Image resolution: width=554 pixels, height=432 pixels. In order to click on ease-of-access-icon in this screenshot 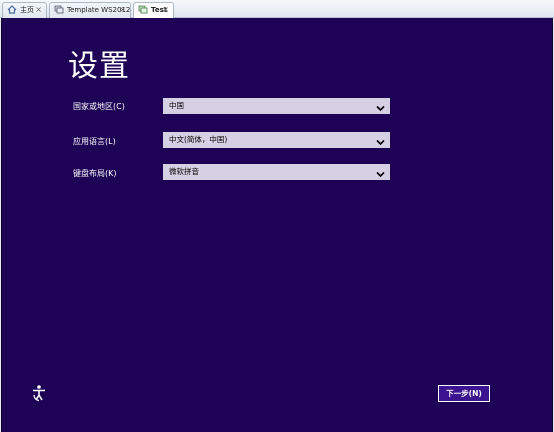, I will do `click(39, 393)`.